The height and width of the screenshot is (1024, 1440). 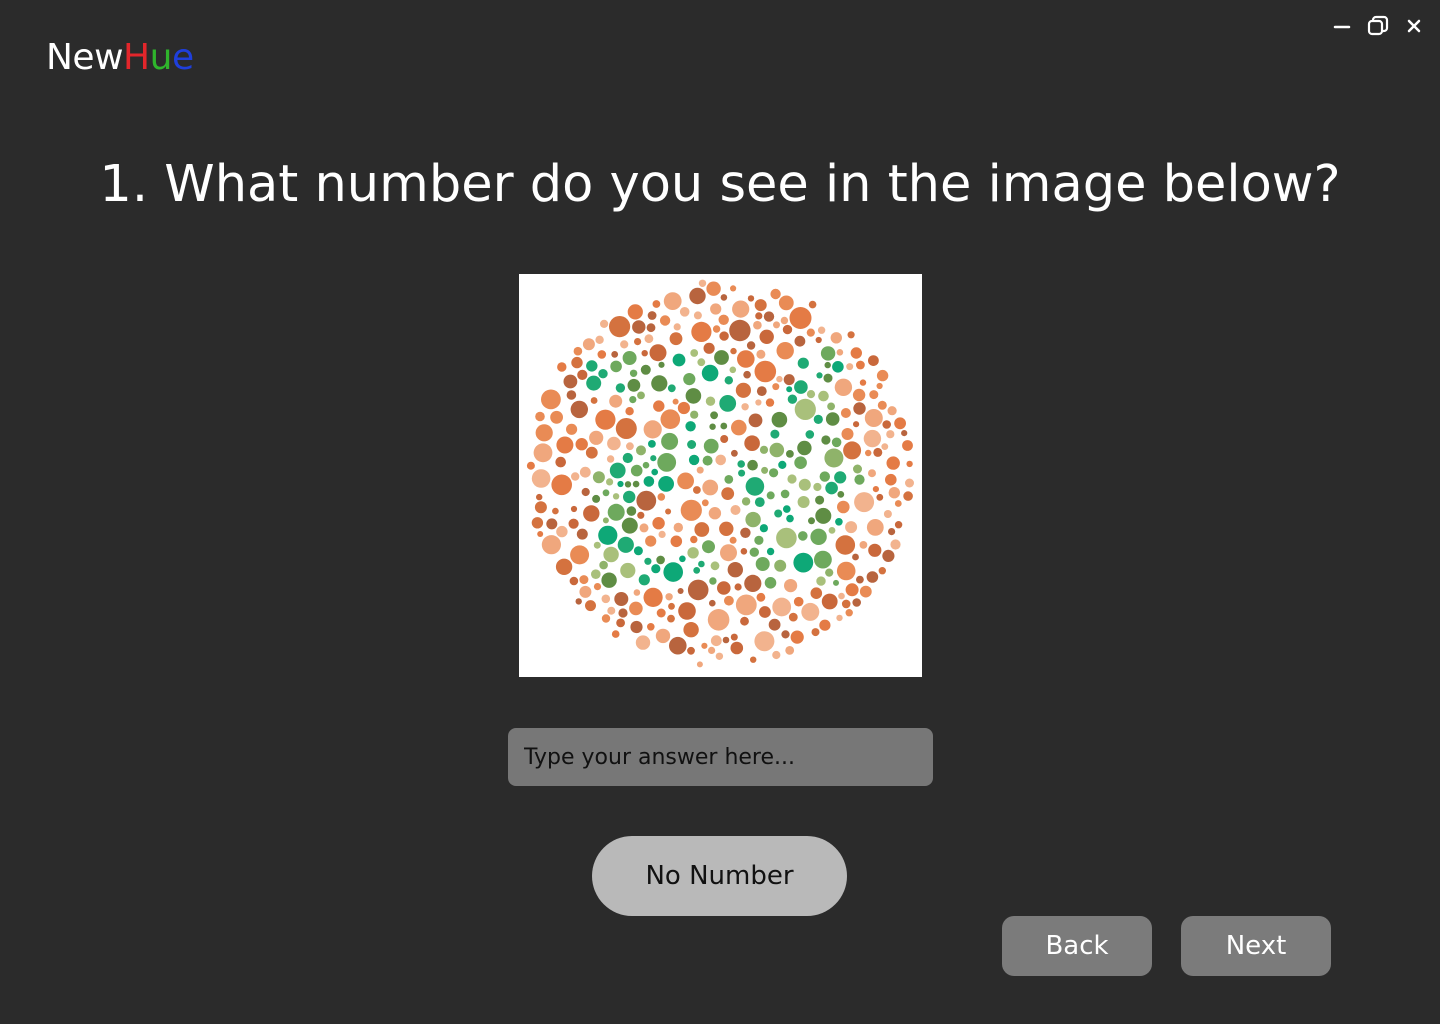 I want to click on minimize-icon, so click(x=1342, y=27).